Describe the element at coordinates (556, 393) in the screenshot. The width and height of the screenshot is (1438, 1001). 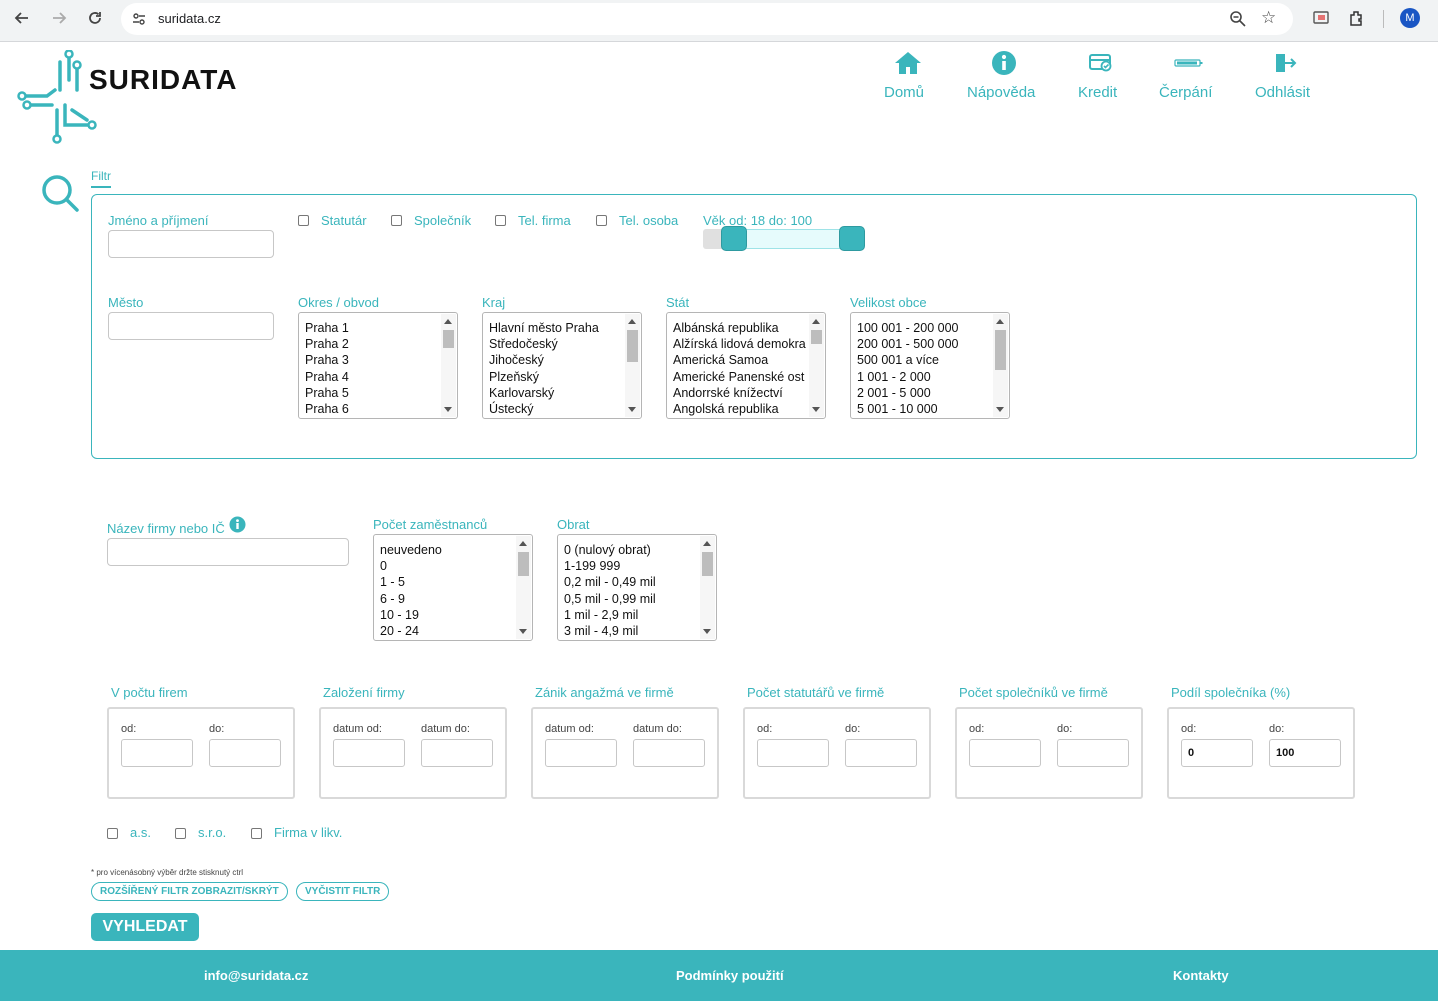
I see `list-item: Karlovarský` at that location.